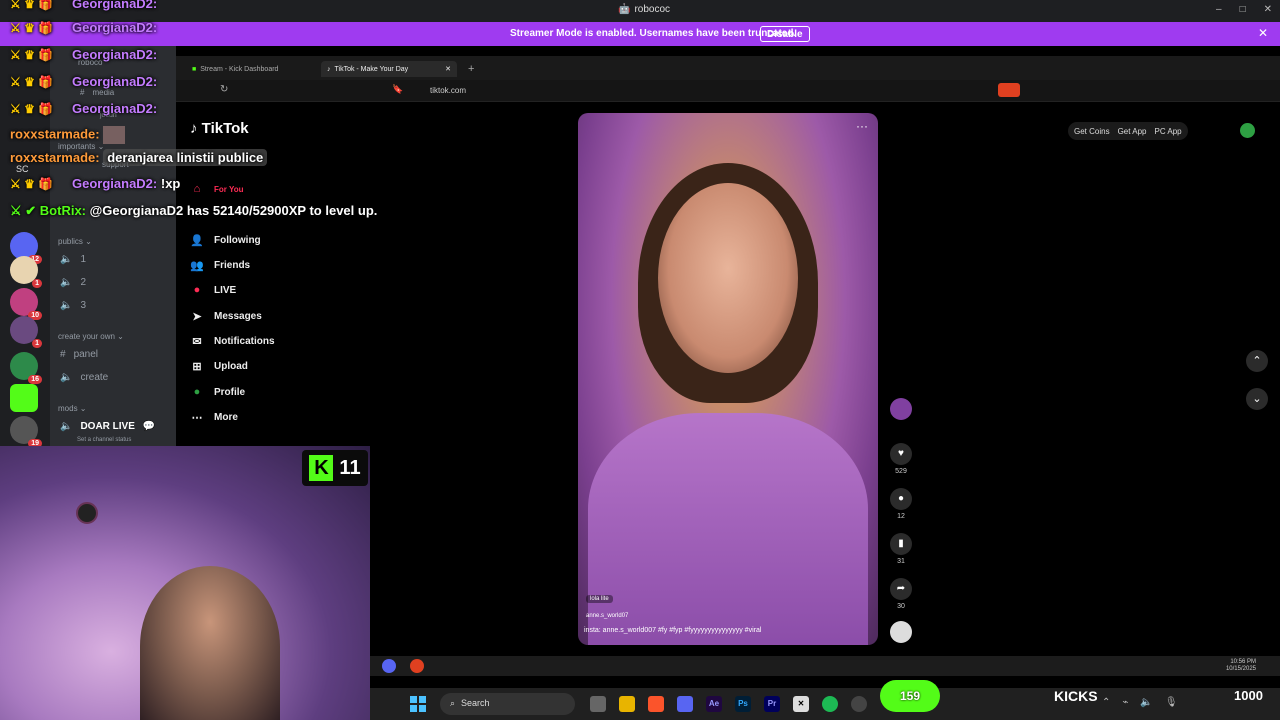 The height and width of the screenshot is (720, 1280). What do you see at coordinates (471, 69) in the screenshot?
I see `new-tab-button: +` at bounding box center [471, 69].